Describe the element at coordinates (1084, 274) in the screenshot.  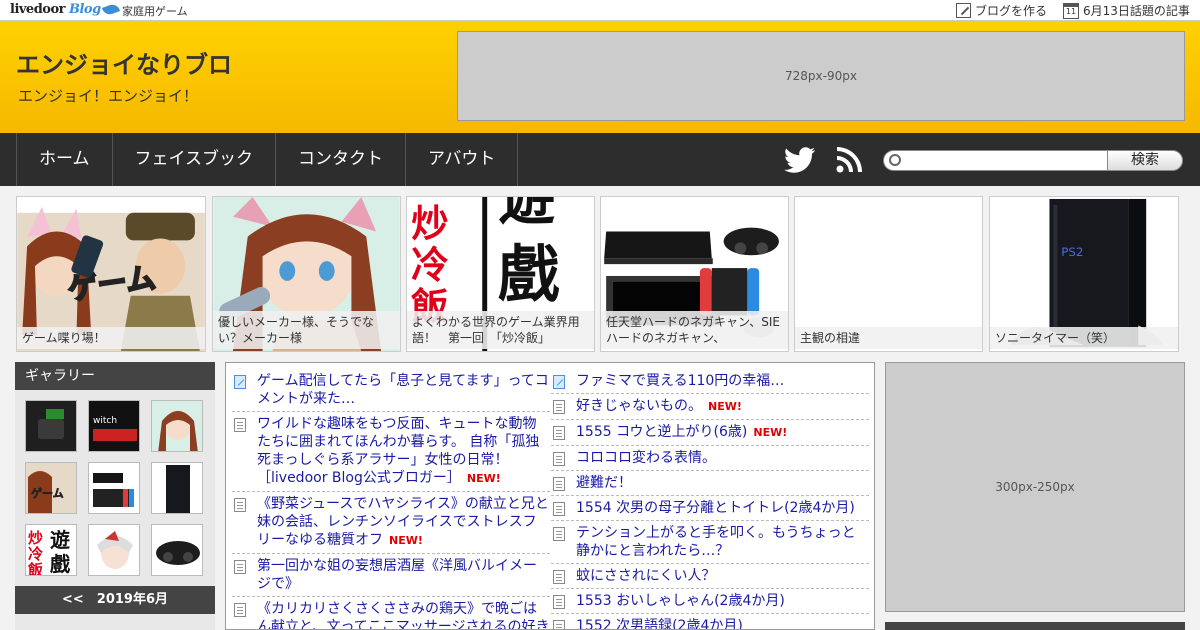
I see `featured-card: PS2 ソニータイマー（笑）` at that location.